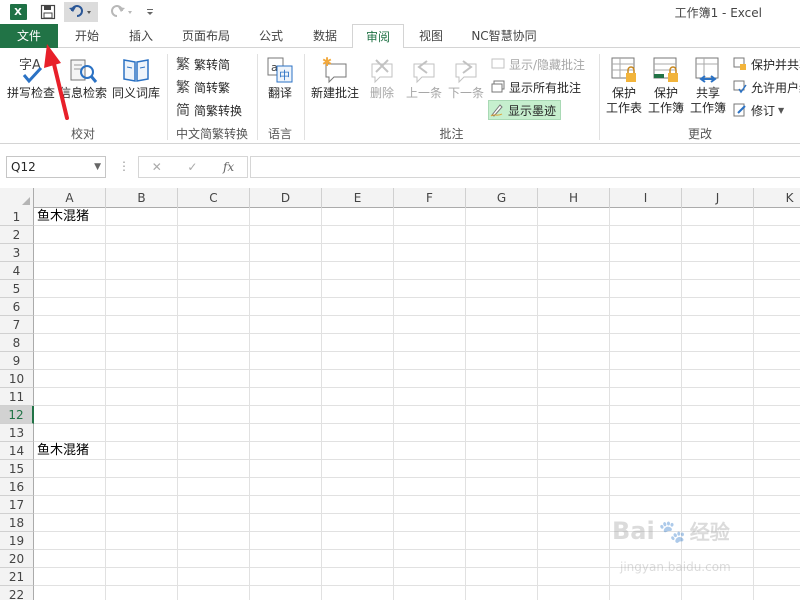 The width and height of the screenshot is (800, 600). Describe the element at coordinates (70, 198) in the screenshot. I see `column-header-a: A` at that location.